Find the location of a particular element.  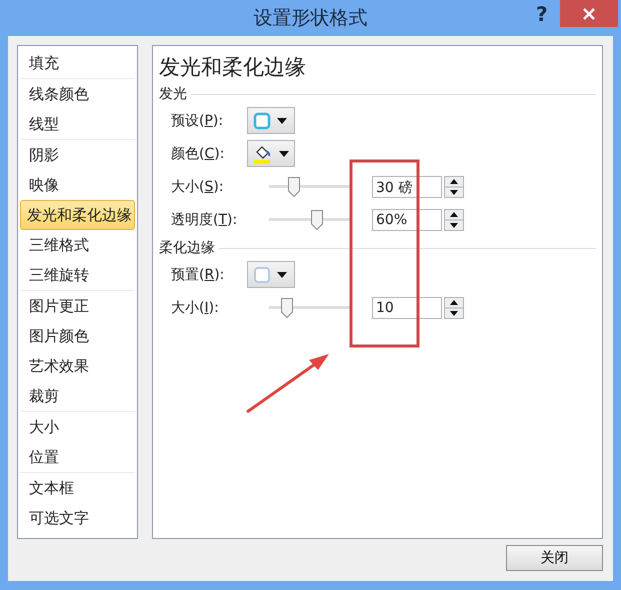

window-title: 设置形状格式 is located at coordinates (311, 18).